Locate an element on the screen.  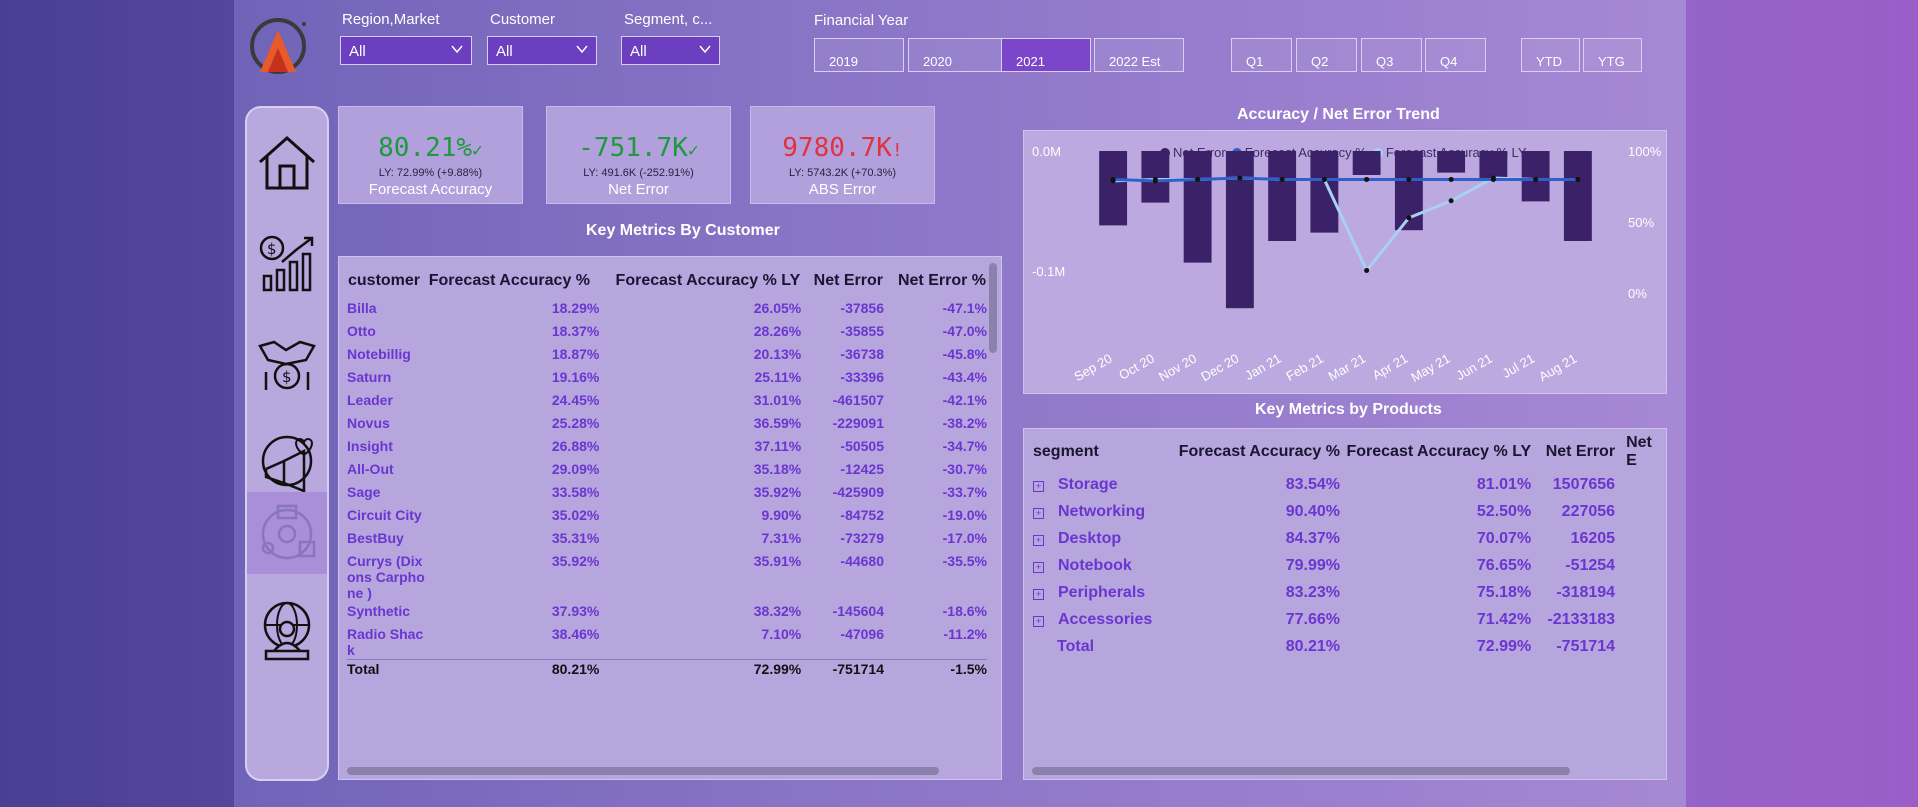
table-cell: -19.0% is located at coordinates (964, 515).